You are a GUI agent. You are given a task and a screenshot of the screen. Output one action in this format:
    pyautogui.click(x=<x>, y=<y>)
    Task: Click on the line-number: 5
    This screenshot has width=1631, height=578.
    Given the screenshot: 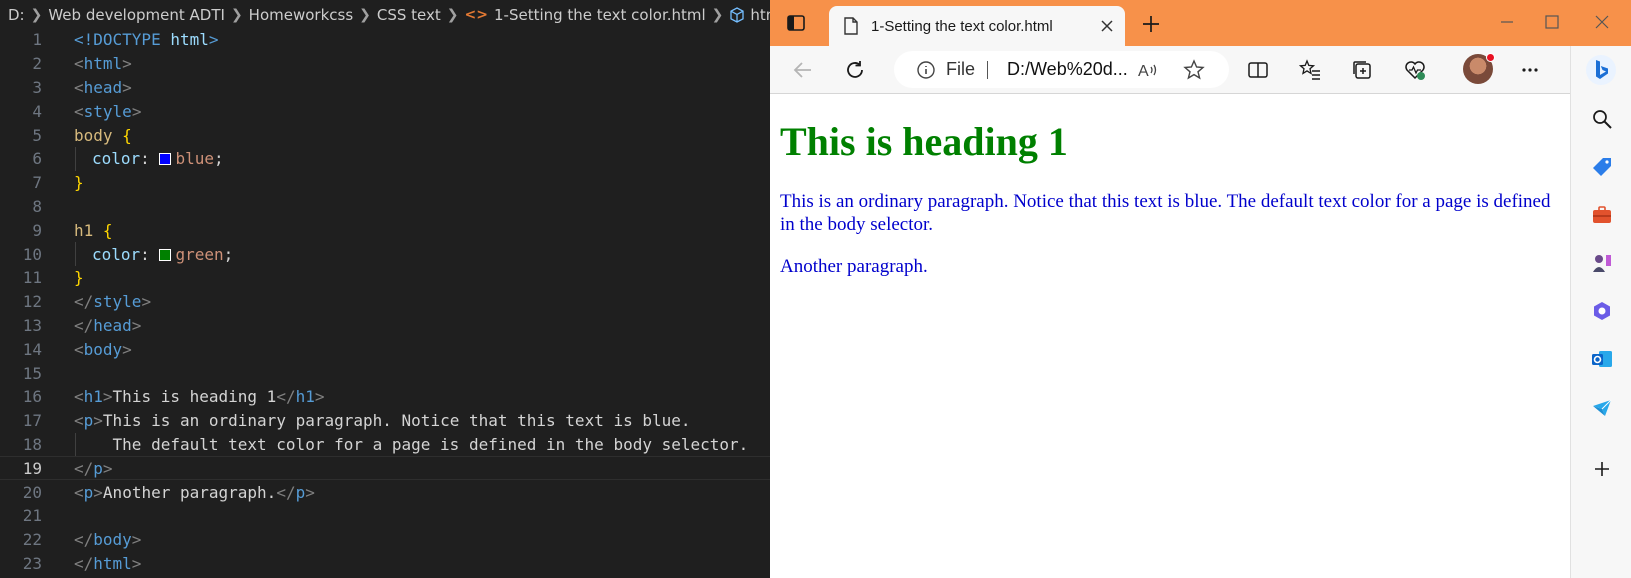 What is the action you would take?
    pyautogui.click(x=37, y=135)
    